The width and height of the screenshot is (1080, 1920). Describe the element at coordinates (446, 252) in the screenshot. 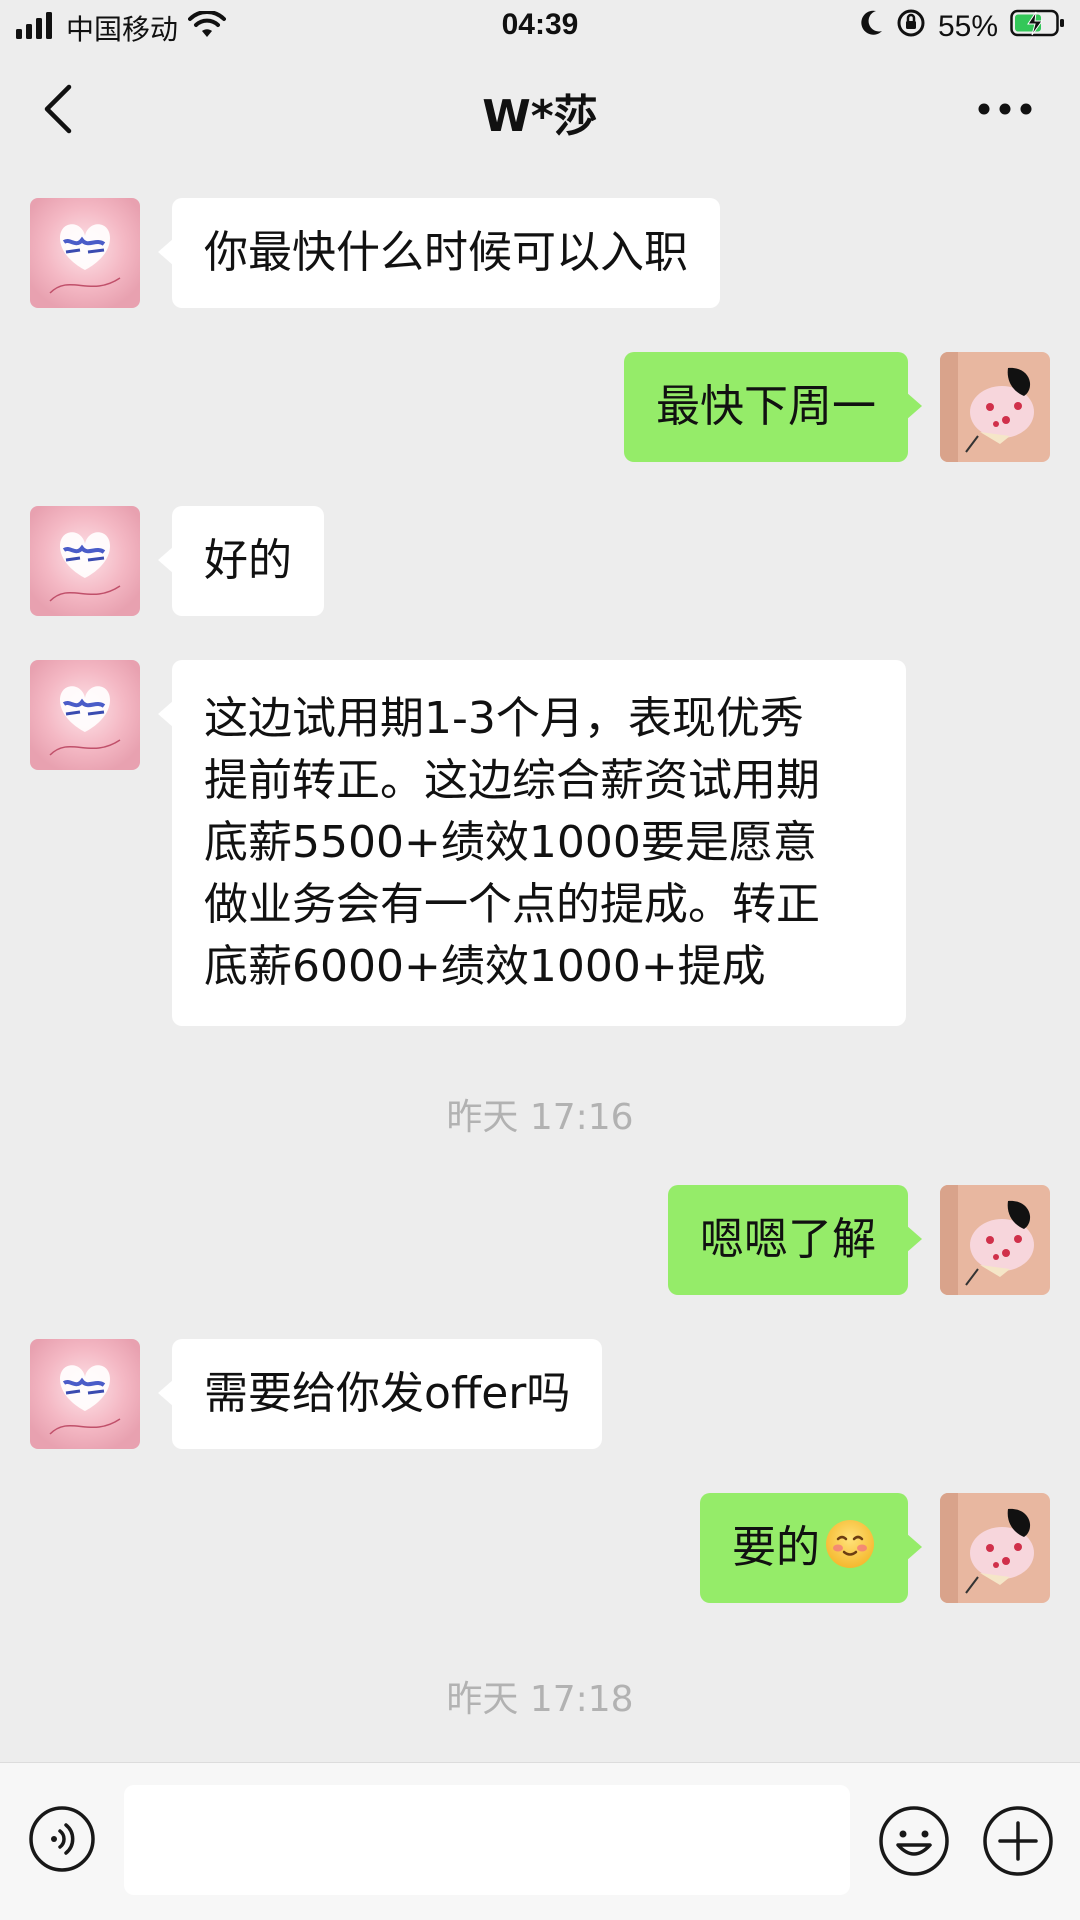

I see `message-text: 你最快什么时候可以入职` at that location.